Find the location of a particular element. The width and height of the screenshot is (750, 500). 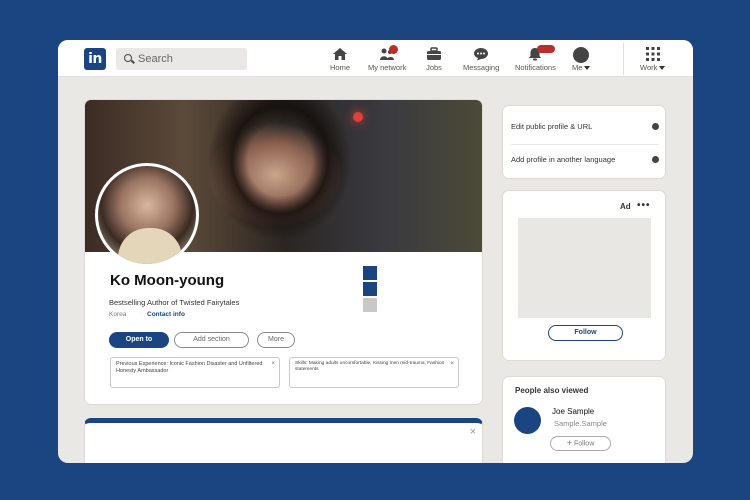

avatar is located at coordinates (527, 420).